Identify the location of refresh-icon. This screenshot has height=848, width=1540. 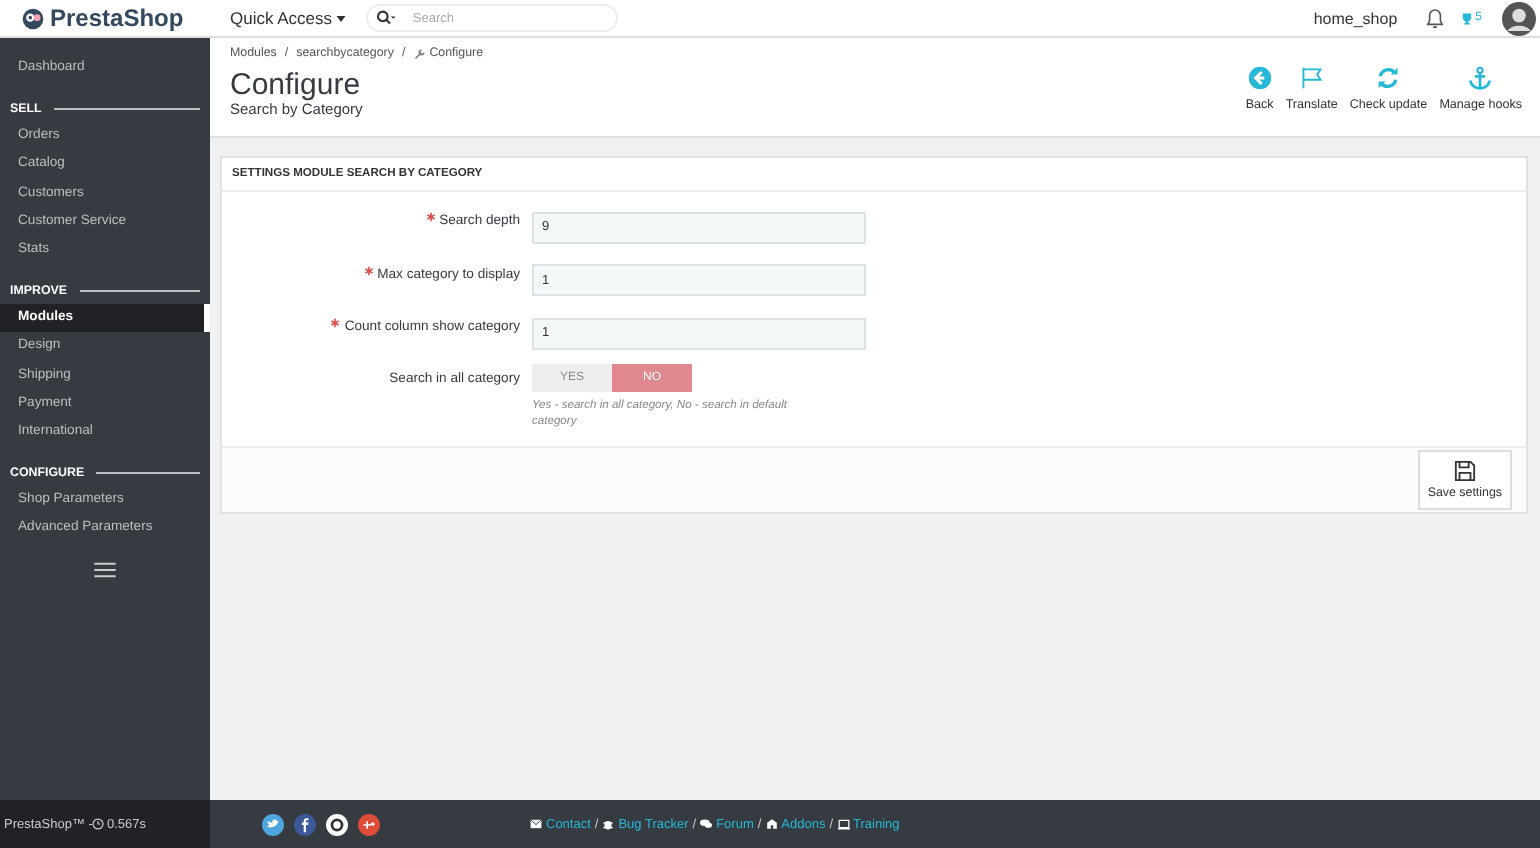
(1388, 78).